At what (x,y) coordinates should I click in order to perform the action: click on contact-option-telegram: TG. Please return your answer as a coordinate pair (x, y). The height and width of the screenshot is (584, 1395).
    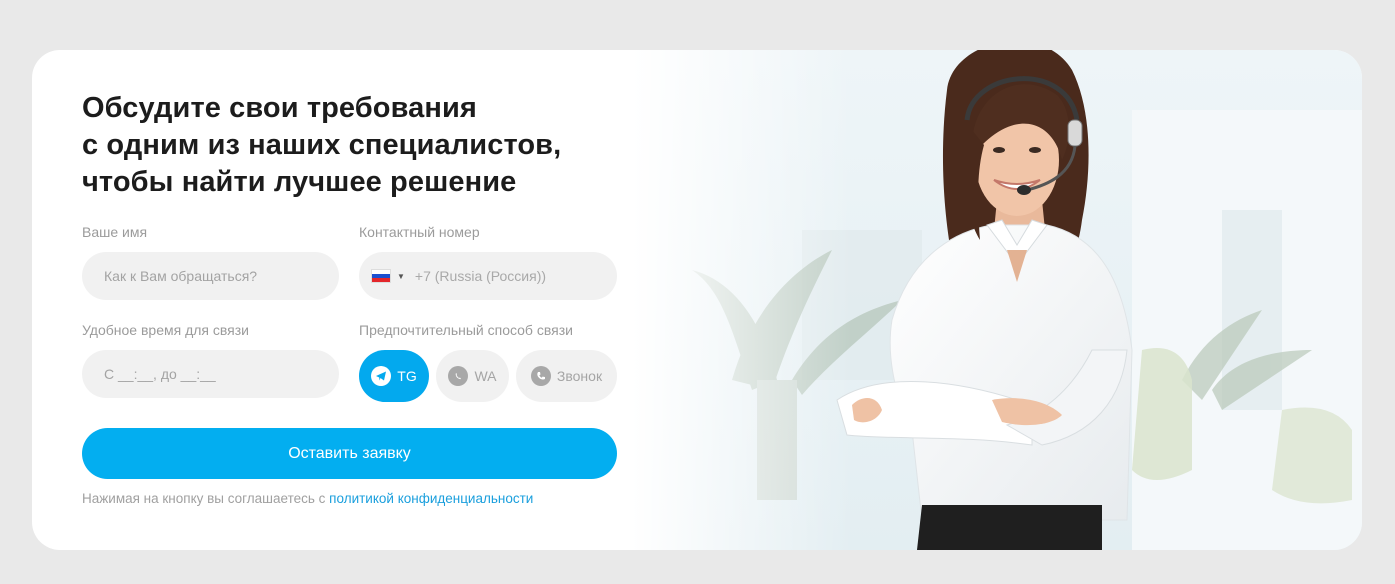
    Looking at the image, I should click on (394, 376).